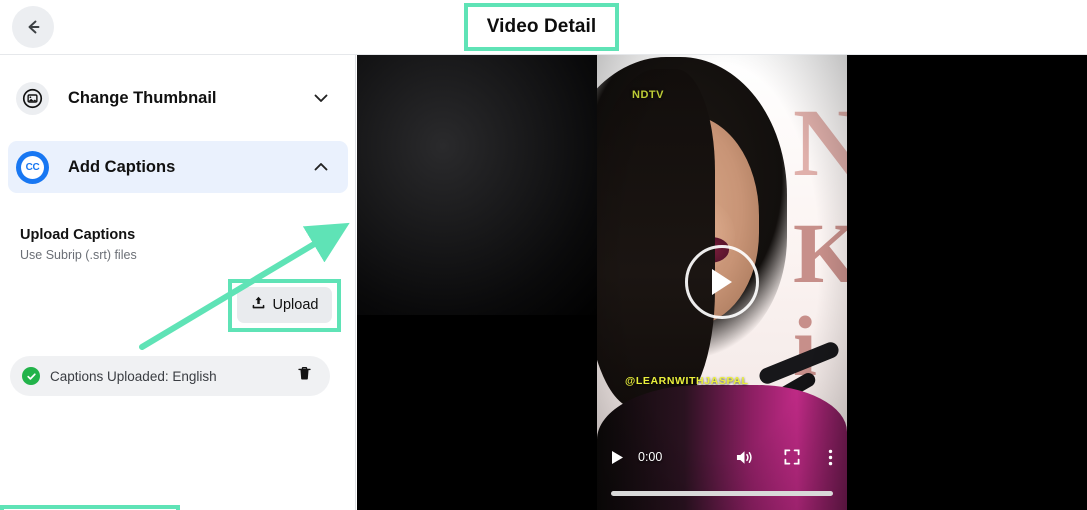 The image size is (1087, 510). I want to click on upload-icon, so click(258, 305).